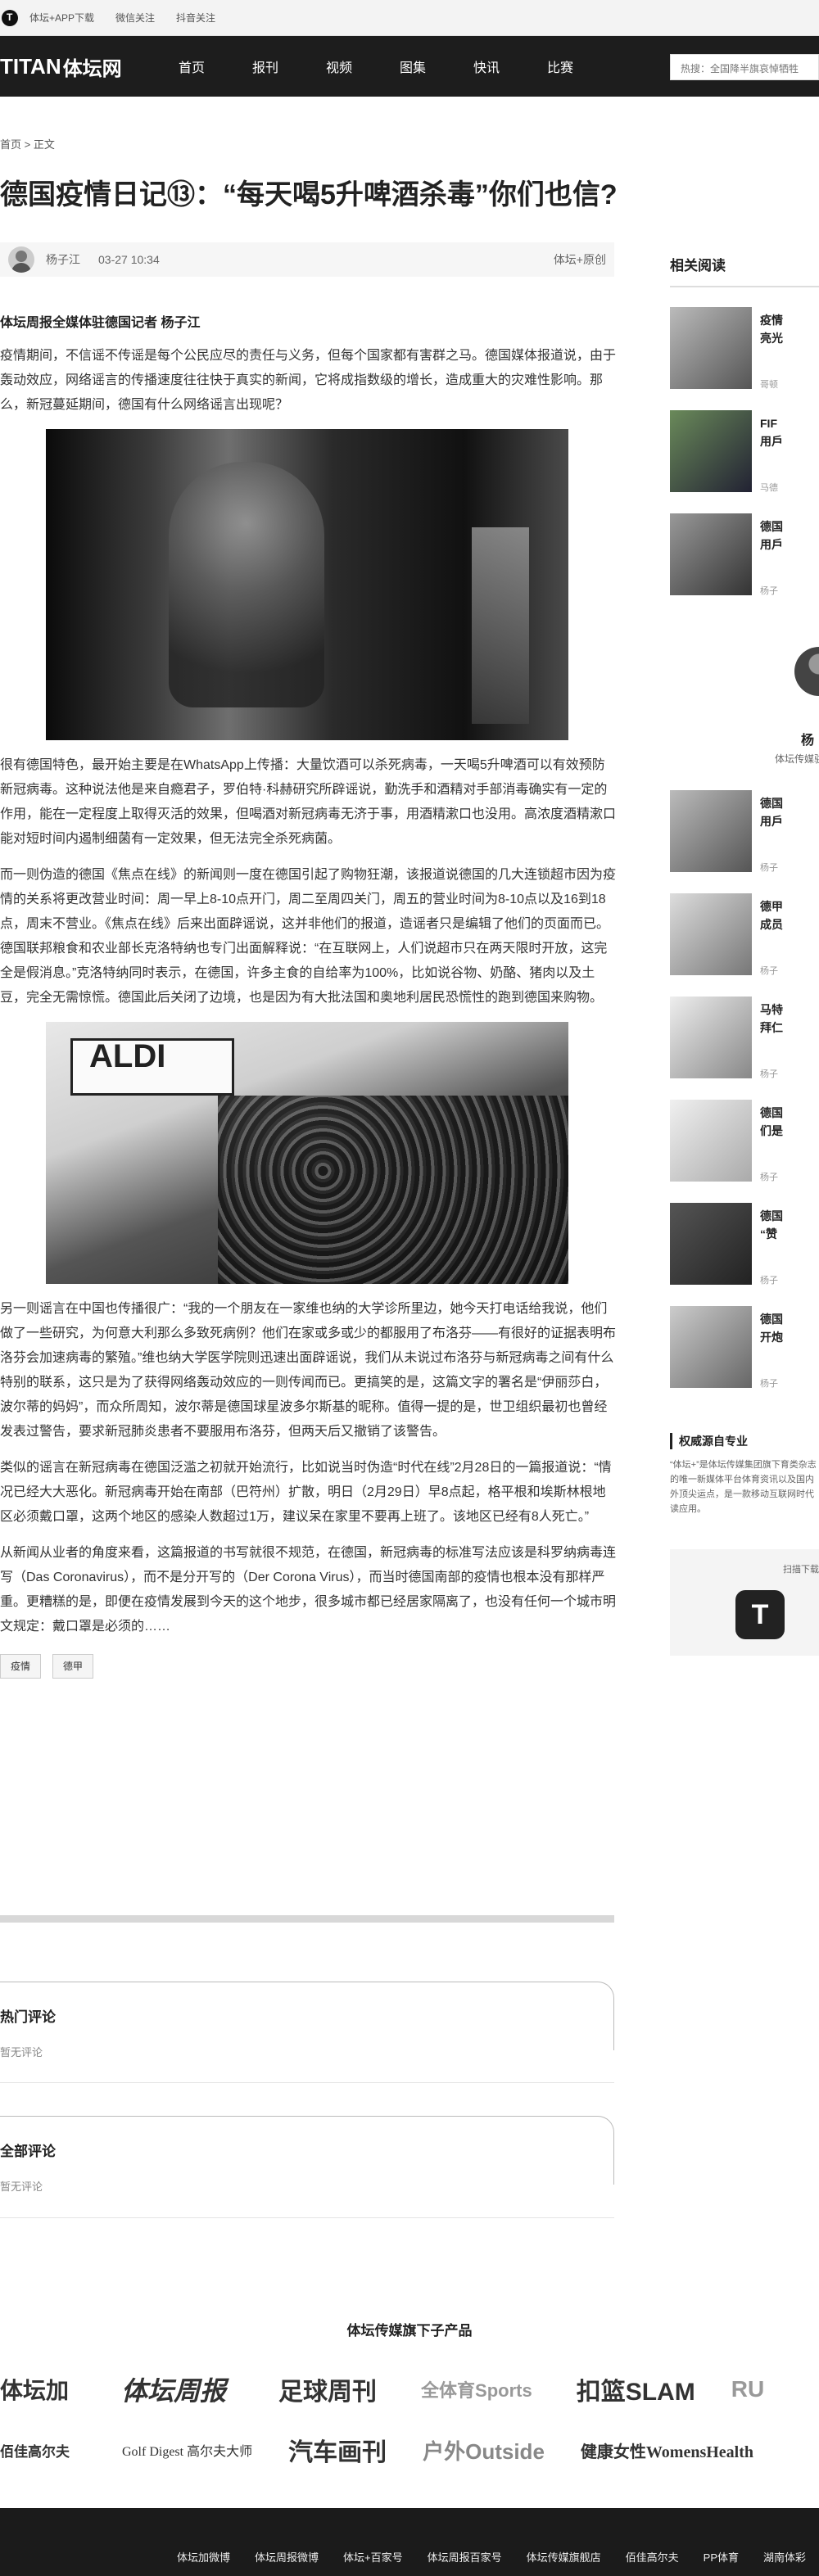 The height and width of the screenshot is (2576, 819). Describe the element at coordinates (327, 2389) in the screenshot. I see `brand-football-weekly: 足球周刊` at that location.